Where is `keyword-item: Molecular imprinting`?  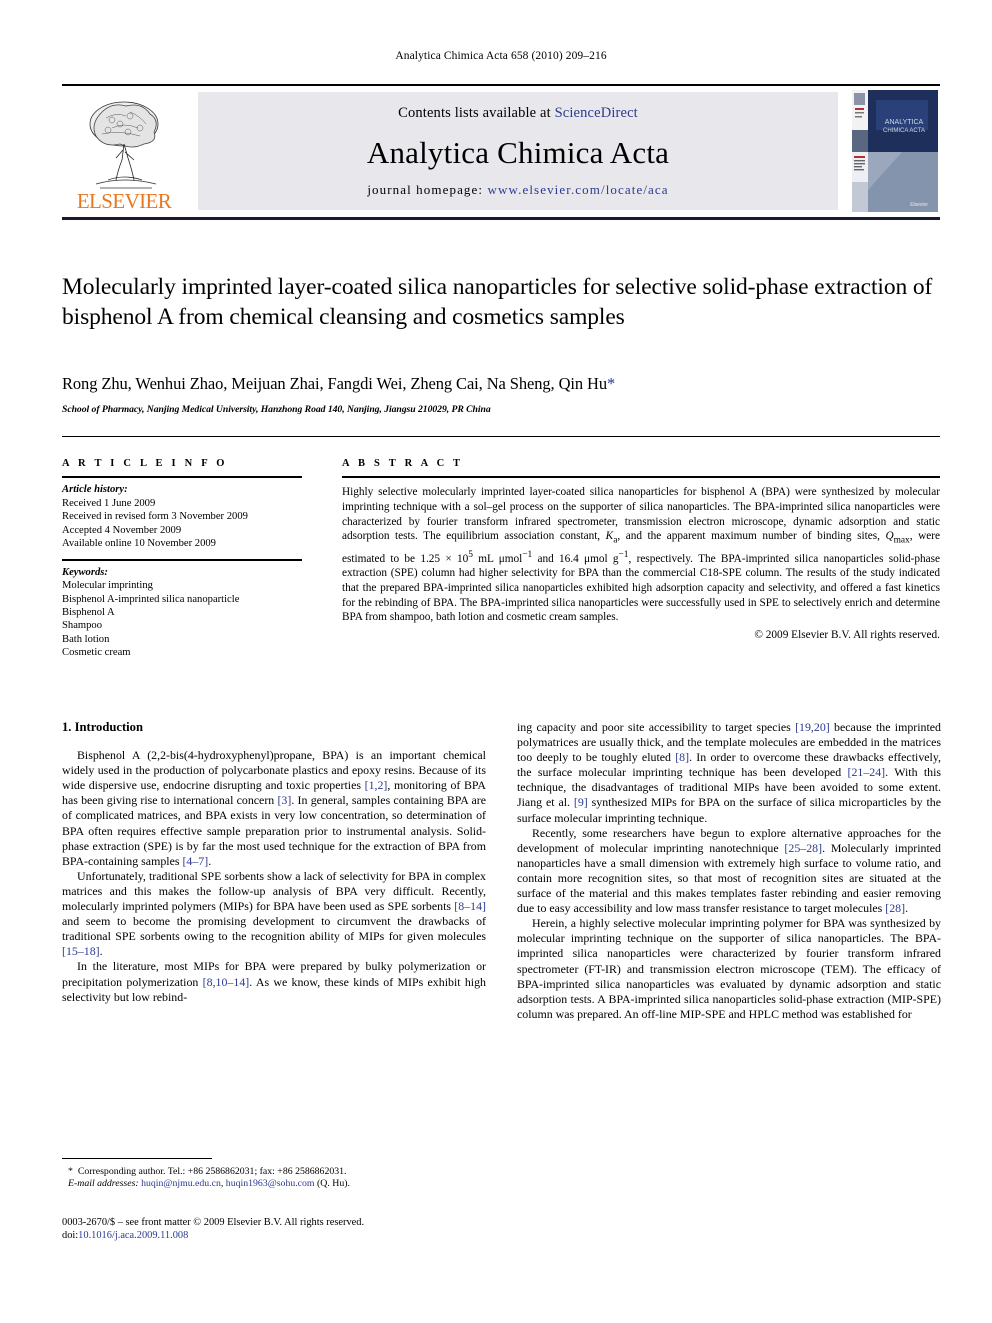
keyword-item: Molecular imprinting is located at coordinates (107, 586).